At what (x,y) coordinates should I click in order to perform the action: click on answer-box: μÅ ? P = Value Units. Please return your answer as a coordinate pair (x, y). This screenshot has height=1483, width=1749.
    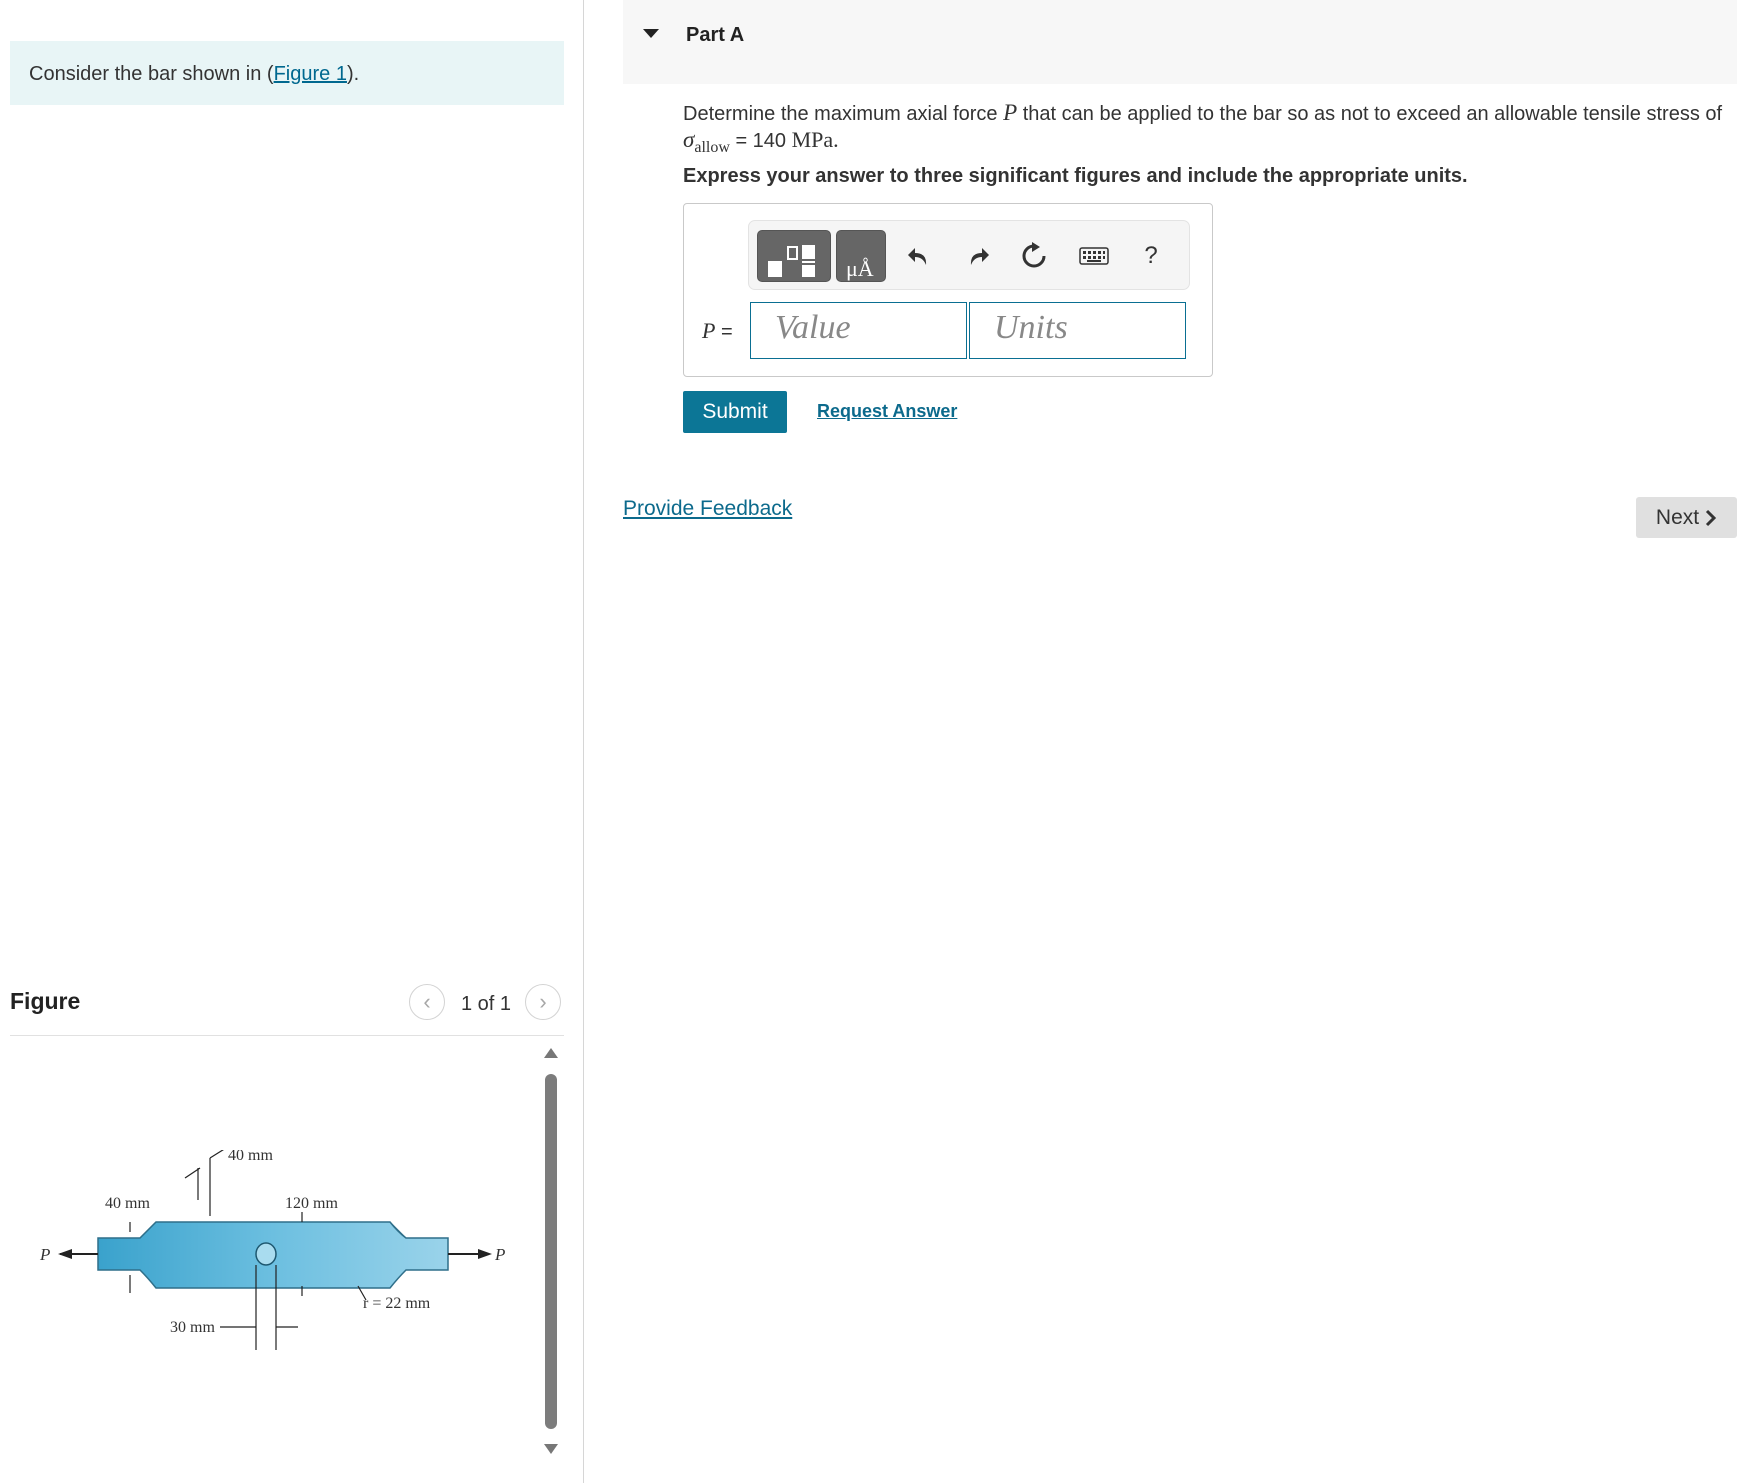
    Looking at the image, I should click on (948, 290).